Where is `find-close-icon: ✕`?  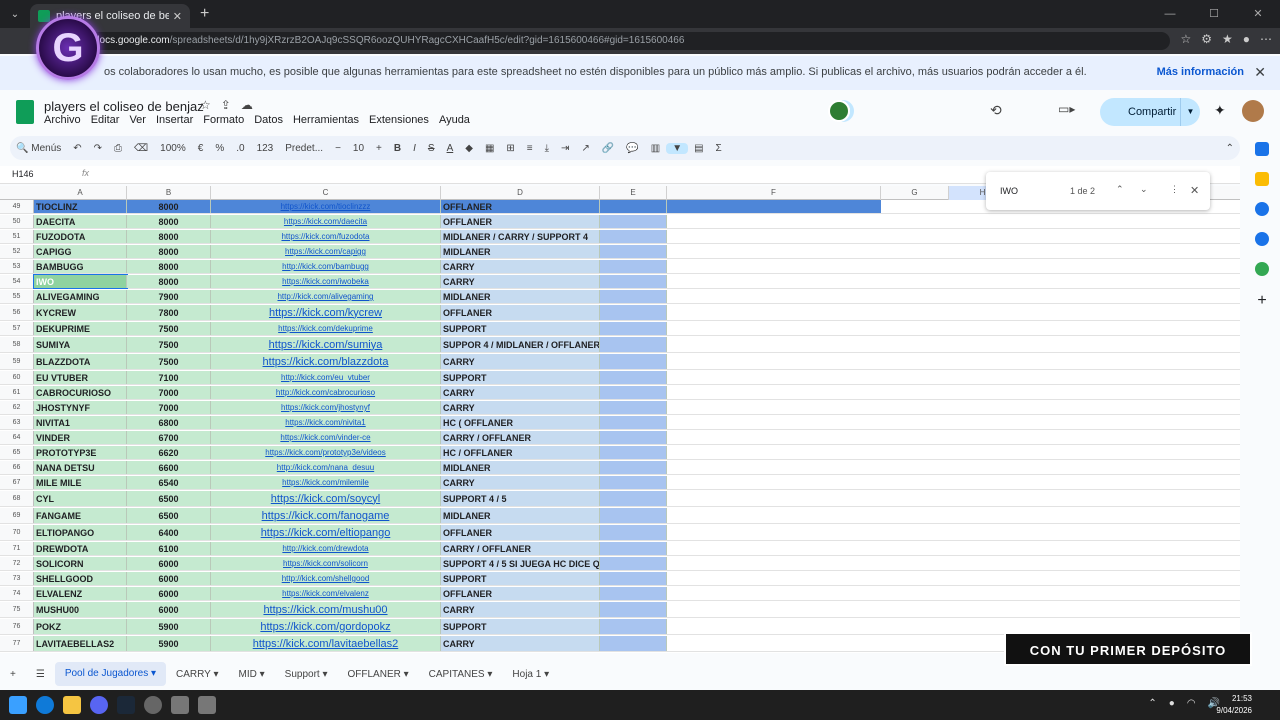
find-close-icon: ✕ is located at coordinates (1194, 190).